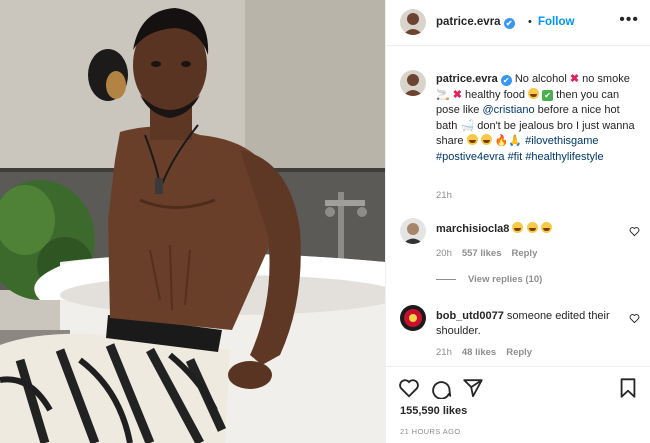 The height and width of the screenshot is (443, 650). Describe the element at coordinates (540, 79) in the screenshot. I see `caption-part-1: No alcohol` at that location.